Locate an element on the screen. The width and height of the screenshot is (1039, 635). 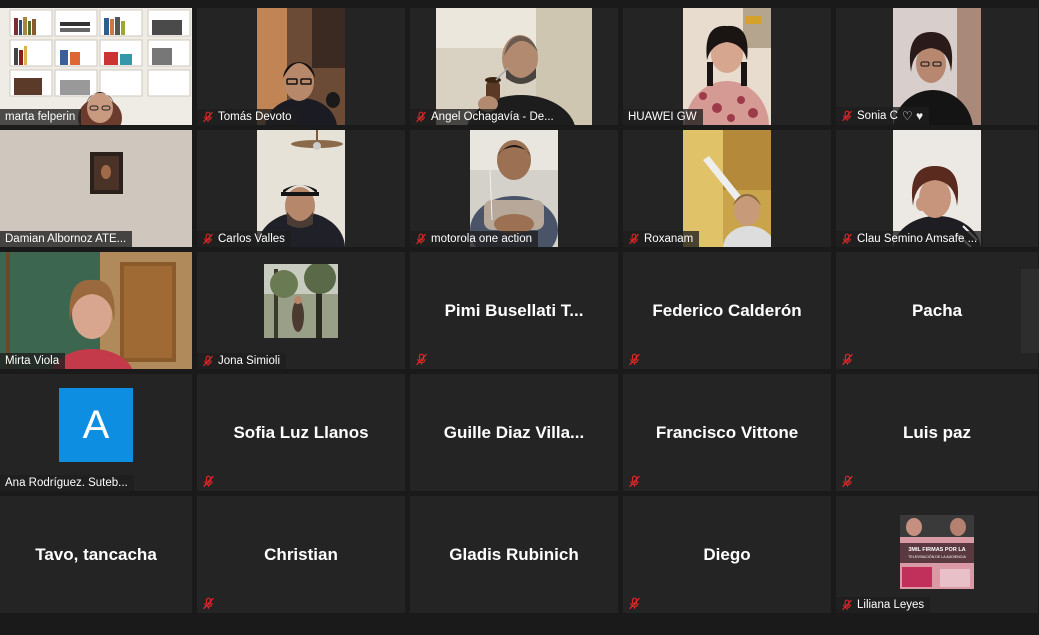
participant-tile: Diego is located at coordinates (727, 554).